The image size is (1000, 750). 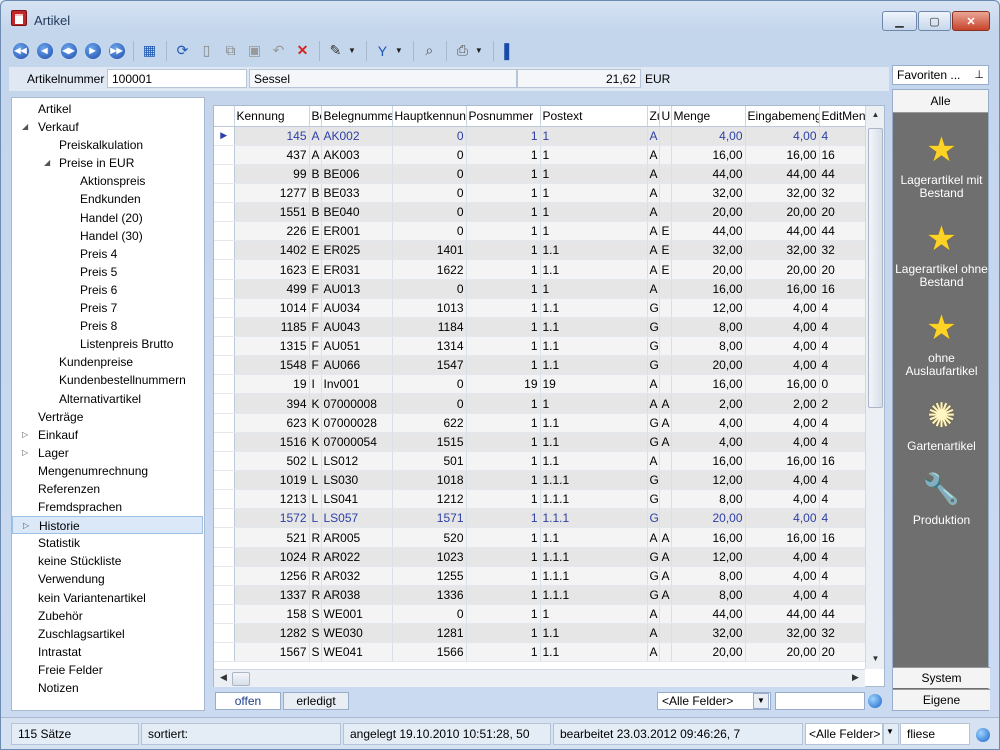 I want to click on favorite-item: ✺ Gartenartikel, so click(x=941, y=425).